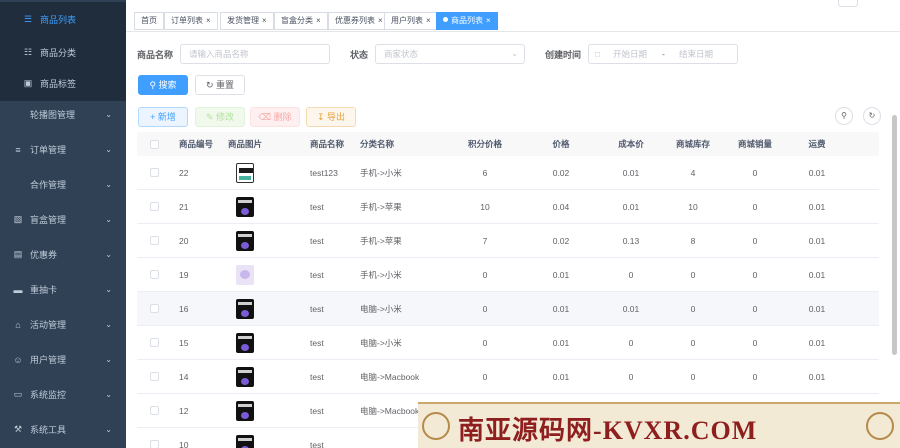  What do you see at coordinates (18, 289) in the screenshot?
I see `card-icon: ▬` at bounding box center [18, 289].